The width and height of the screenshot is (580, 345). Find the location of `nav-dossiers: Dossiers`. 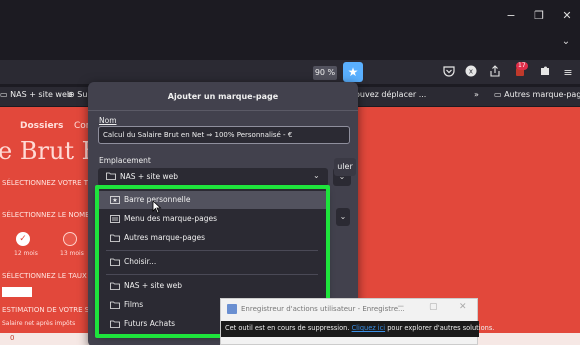

nav-dossiers: Dossiers is located at coordinates (41, 126).